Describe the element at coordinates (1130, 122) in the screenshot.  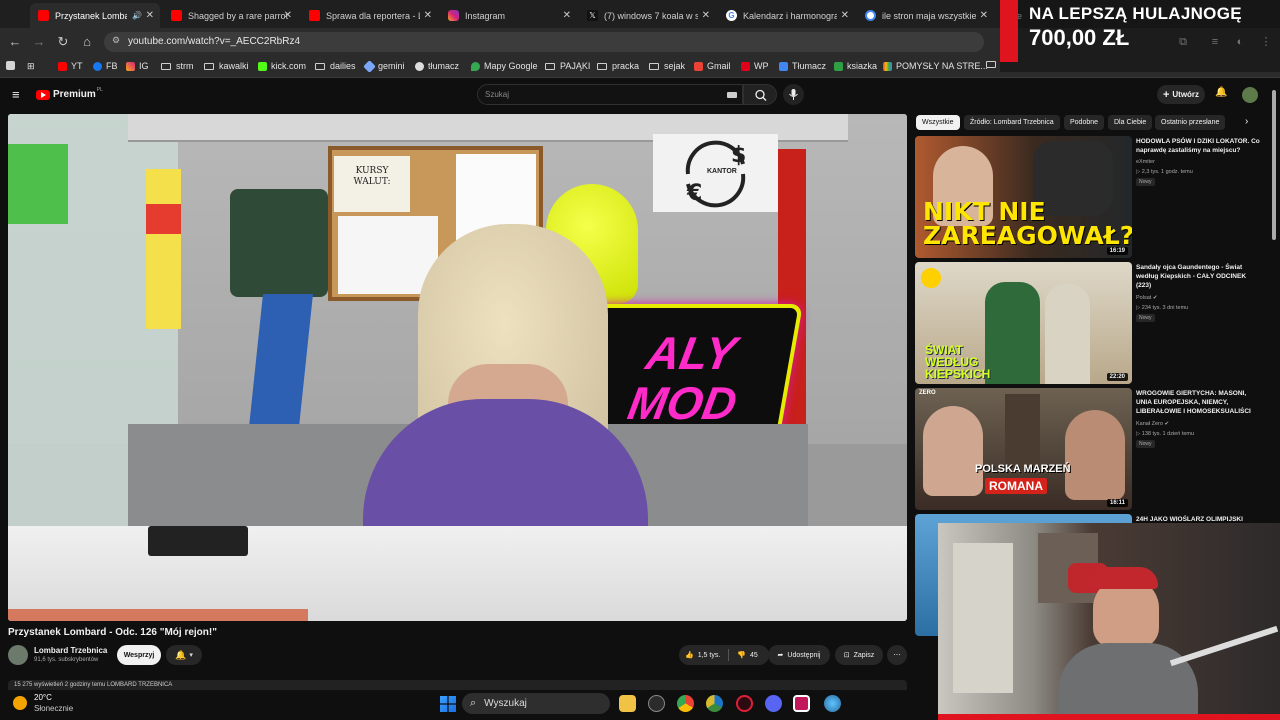
I see `chip-for-you: Dla Ciebie` at that location.